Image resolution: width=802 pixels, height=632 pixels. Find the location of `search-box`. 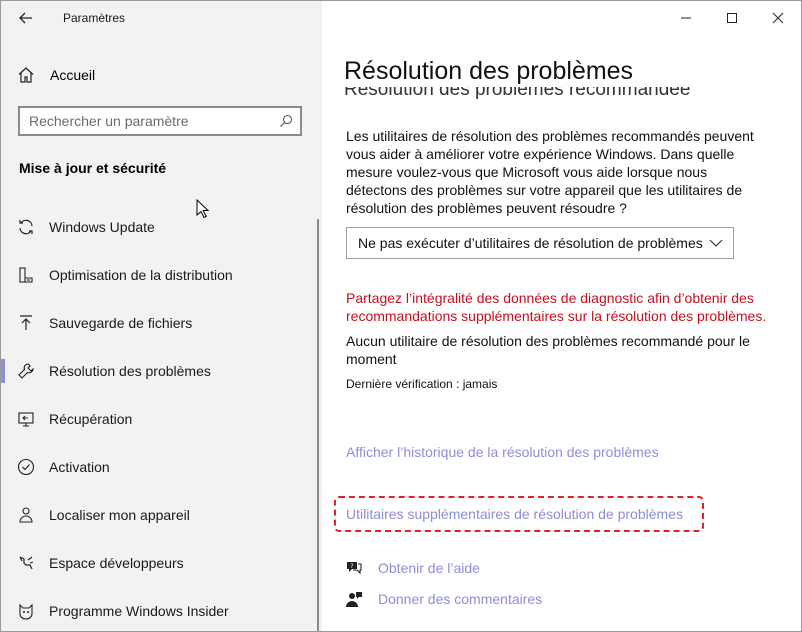

search-box is located at coordinates (160, 121).